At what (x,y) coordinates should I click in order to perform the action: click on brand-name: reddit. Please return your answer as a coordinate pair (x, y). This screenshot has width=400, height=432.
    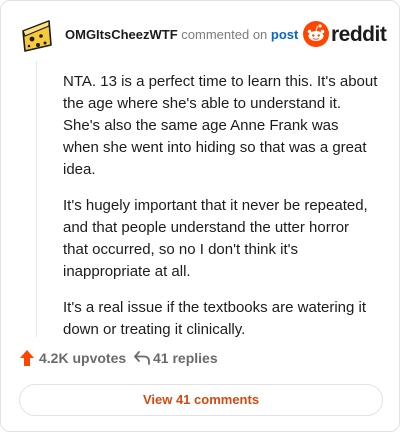
    Looking at the image, I should click on (359, 34).